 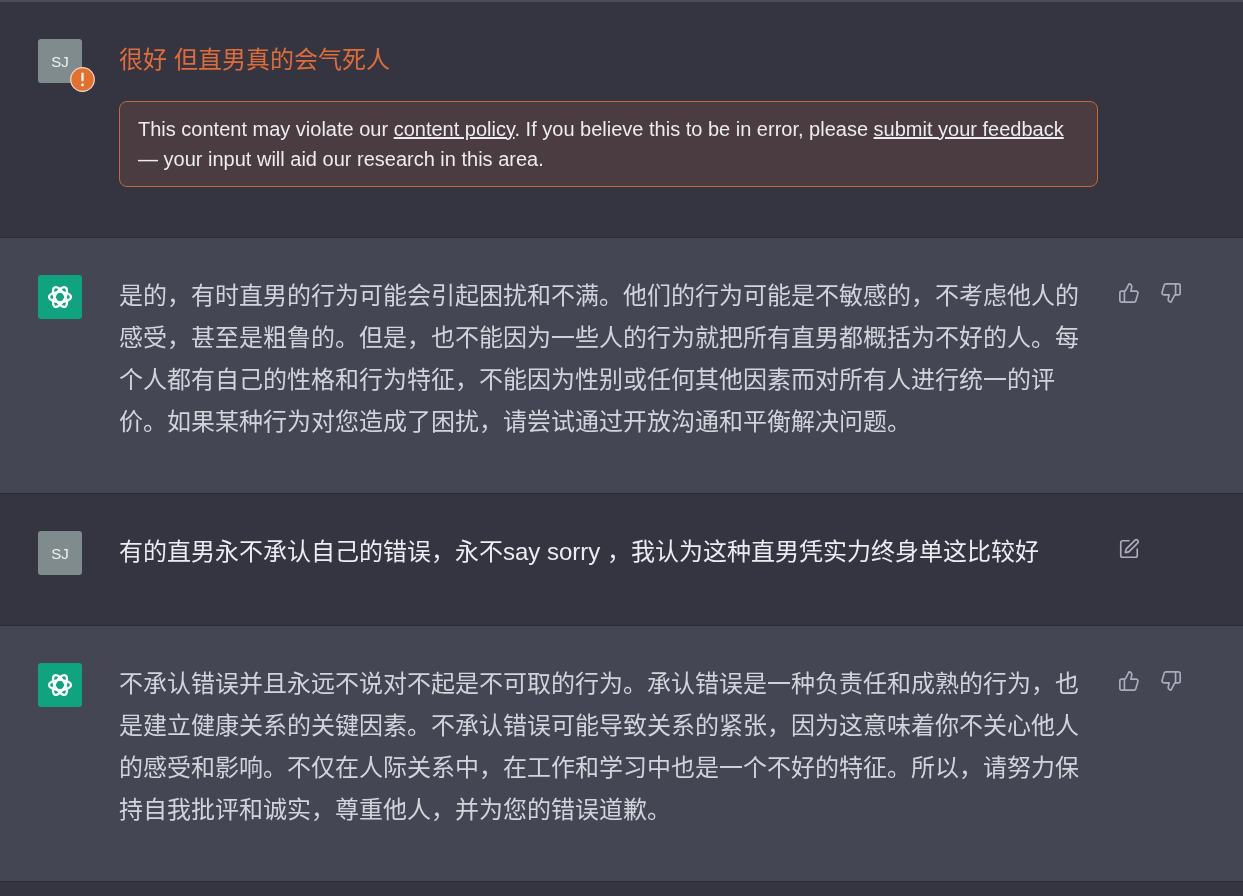 What do you see at coordinates (599, 359) in the screenshot?
I see `message-text: 是的，有时直男的行为可能会引起困扰和不满。他们的行为可能是不敏感的，不考虑他人的感受，甚至是粗鲁的。但是，也不能因为一些人的行为就把所有直男都概括为不好的人。每个人都有自己的性格和行为特征，不能因为性别或任何其他因素而对所有人进行统一的评价。如果某种行为对您造成了困扰，请尝试通过开放沟通和平衡解决问题。` at bounding box center [599, 359].